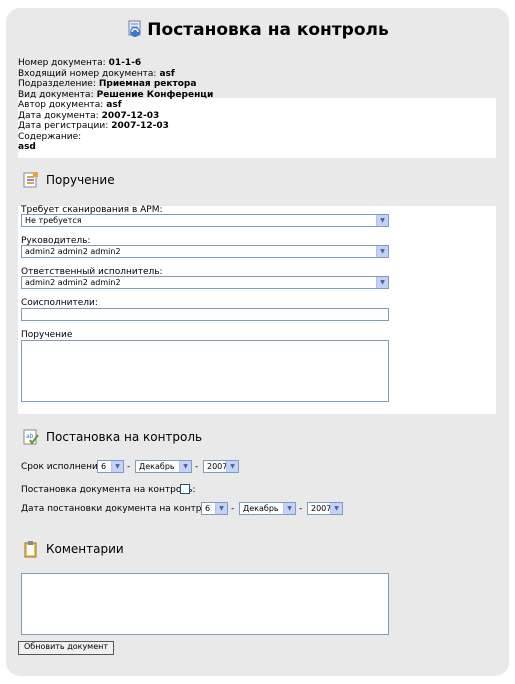 This screenshot has width=515, height=684. I want to click on info-row-number: Номер документа: 01-1-6, so click(80, 63).